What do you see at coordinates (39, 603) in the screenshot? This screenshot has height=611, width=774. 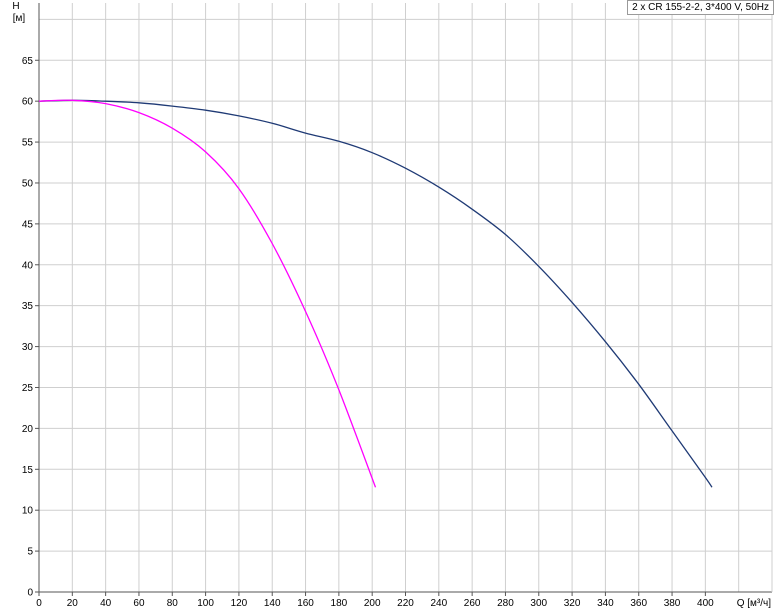 I see `x-tick-label: 0` at bounding box center [39, 603].